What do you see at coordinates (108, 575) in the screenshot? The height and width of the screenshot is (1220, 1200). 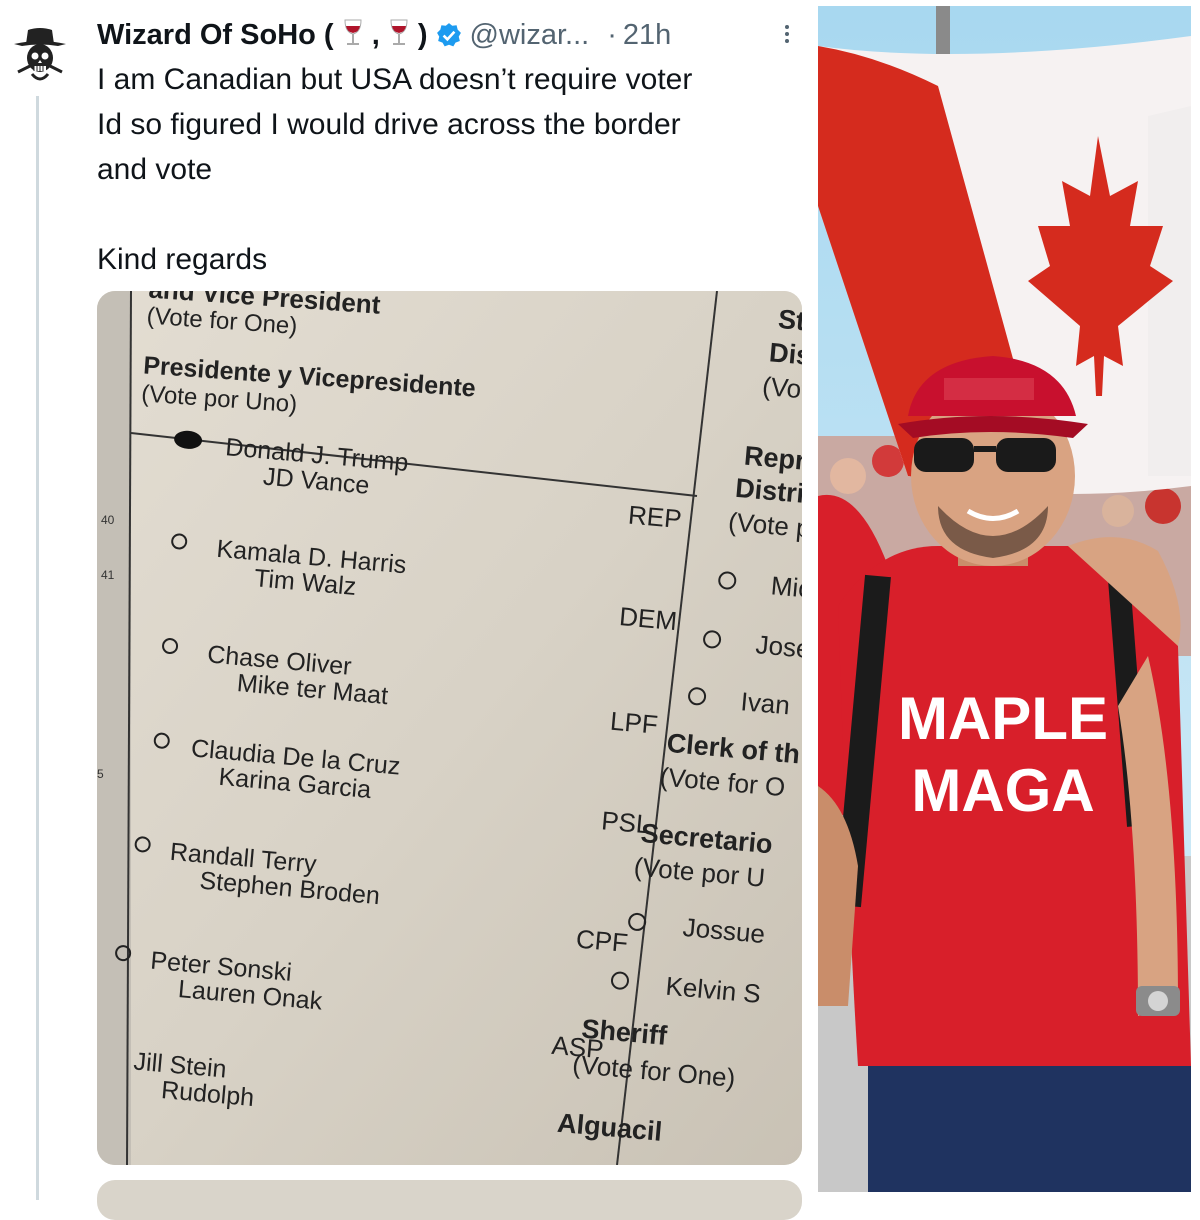 I see `row-number: 41` at bounding box center [108, 575].